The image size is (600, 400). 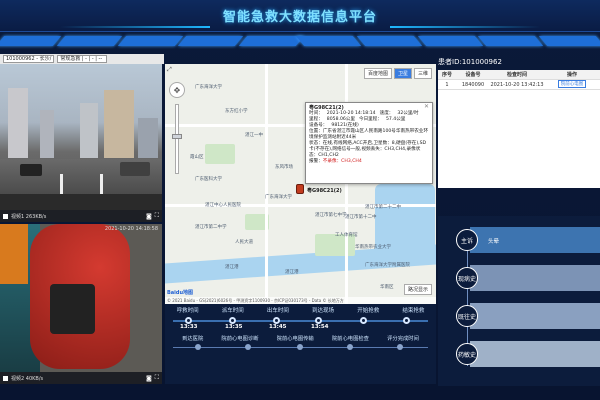 What do you see at coordinates (467, 316) in the screenshot?
I see `history-label: 既往史` at bounding box center [467, 316].